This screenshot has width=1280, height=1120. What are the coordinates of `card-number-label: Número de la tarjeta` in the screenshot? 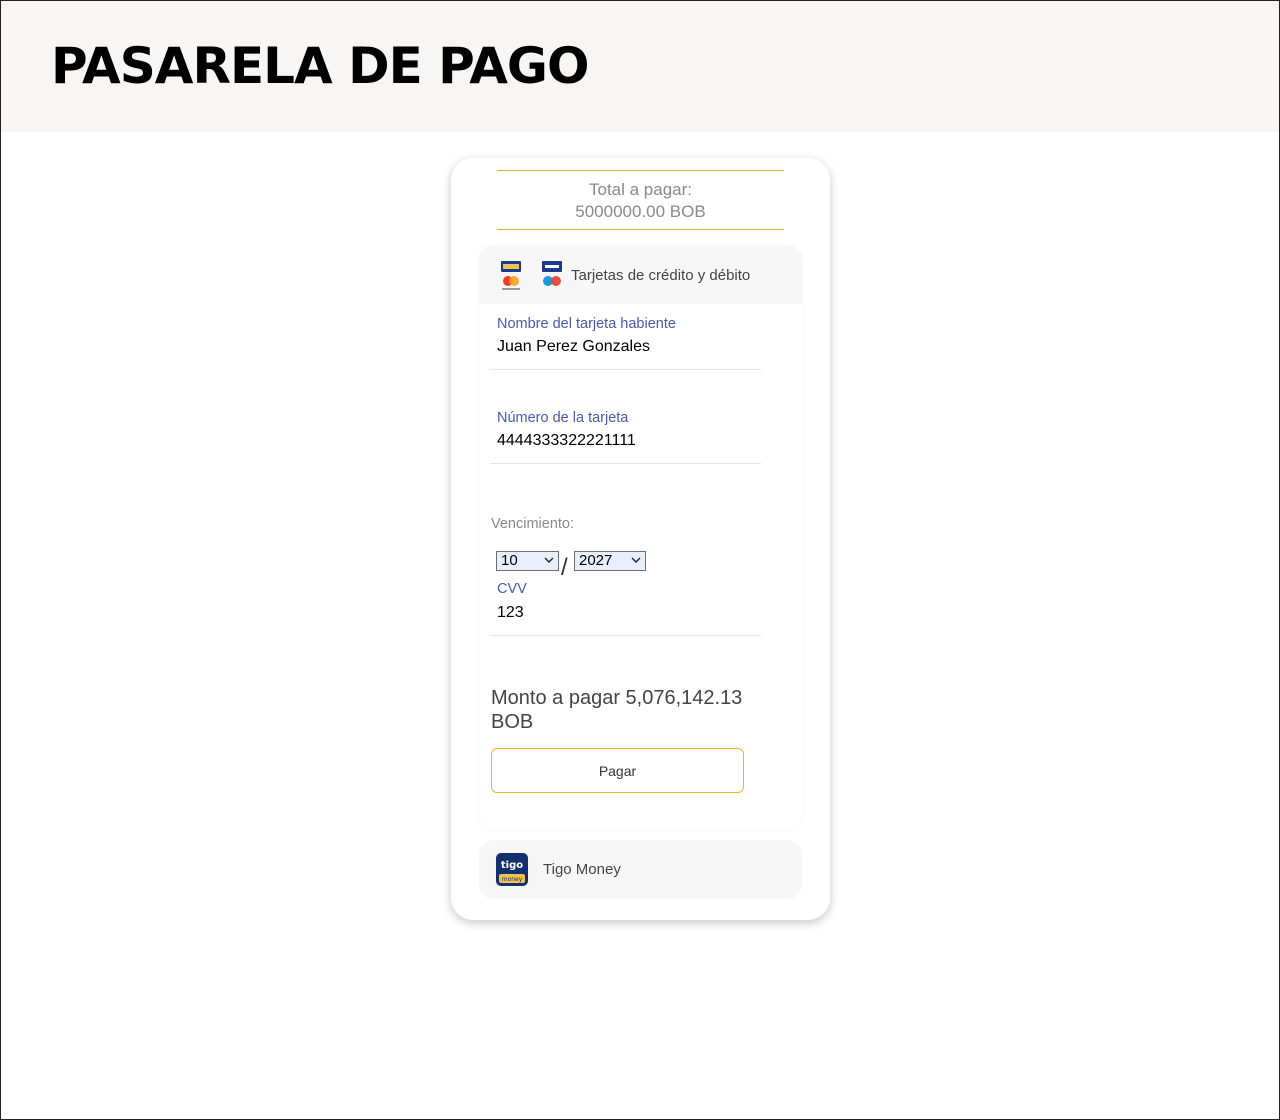 It's located at (563, 418).